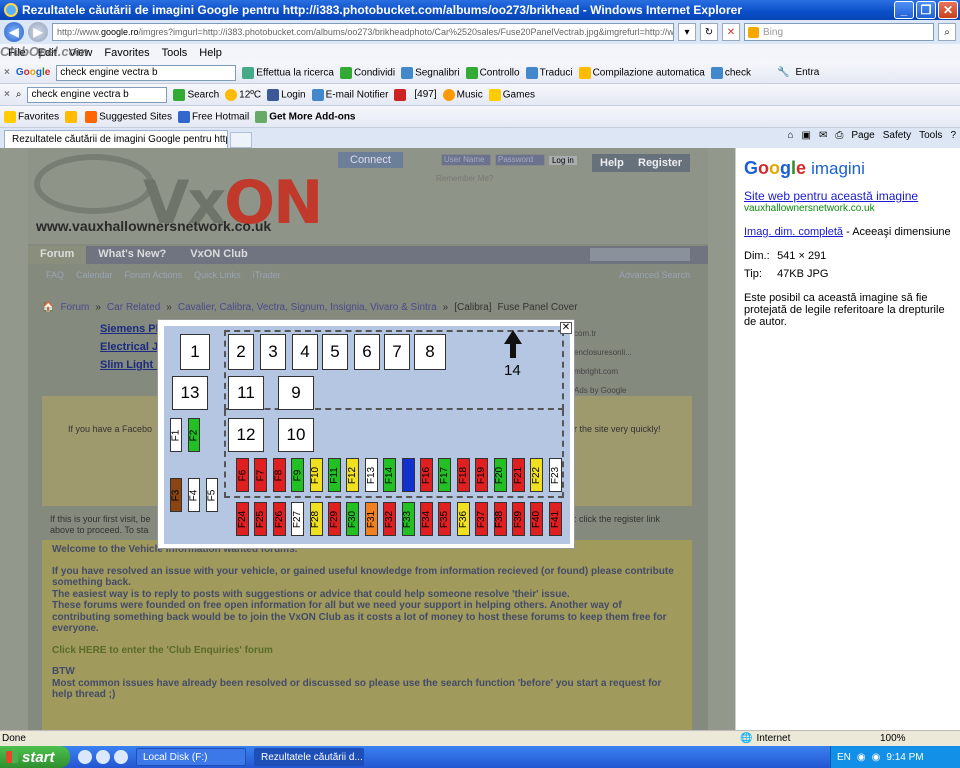 The width and height of the screenshot is (960, 768). Describe the element at coordinates (926, 10) in the screenshot. I see `maximize-button: ❐` at that location.